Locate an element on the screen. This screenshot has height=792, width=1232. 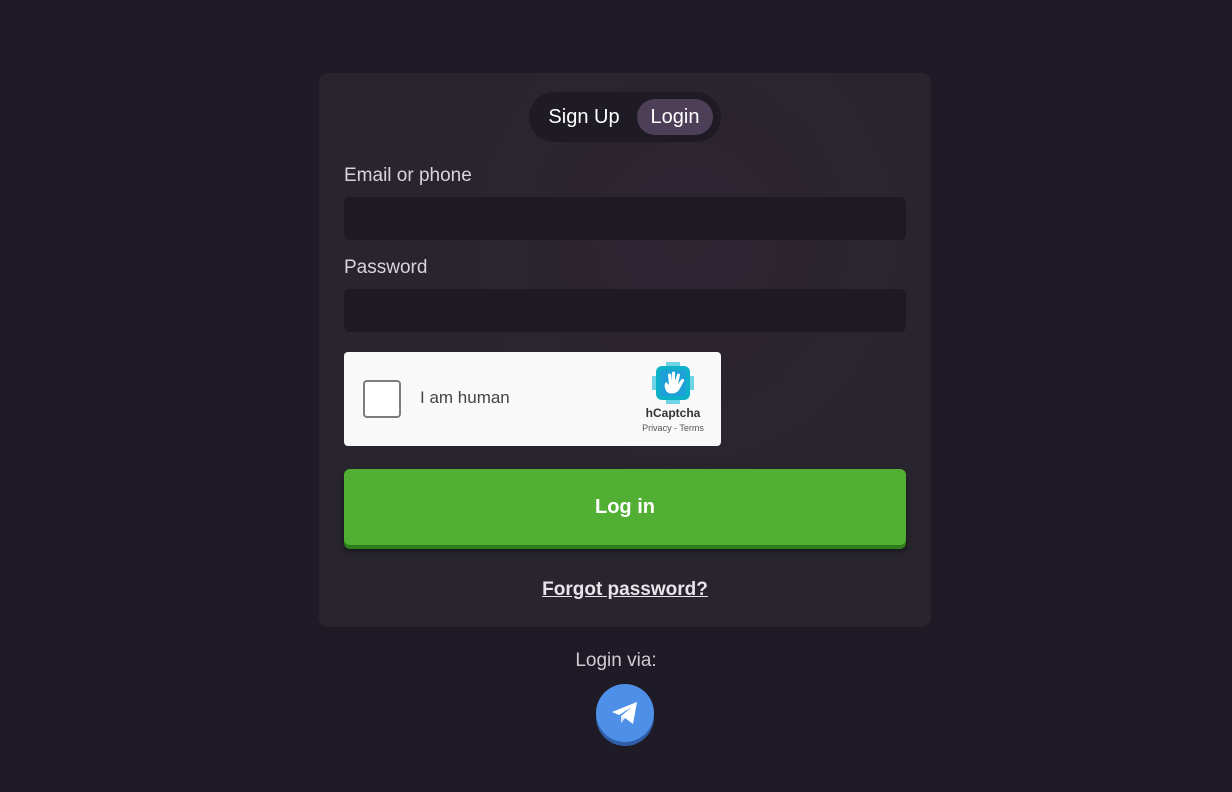
captcha-checkbox is located at coordinates (382, 399).